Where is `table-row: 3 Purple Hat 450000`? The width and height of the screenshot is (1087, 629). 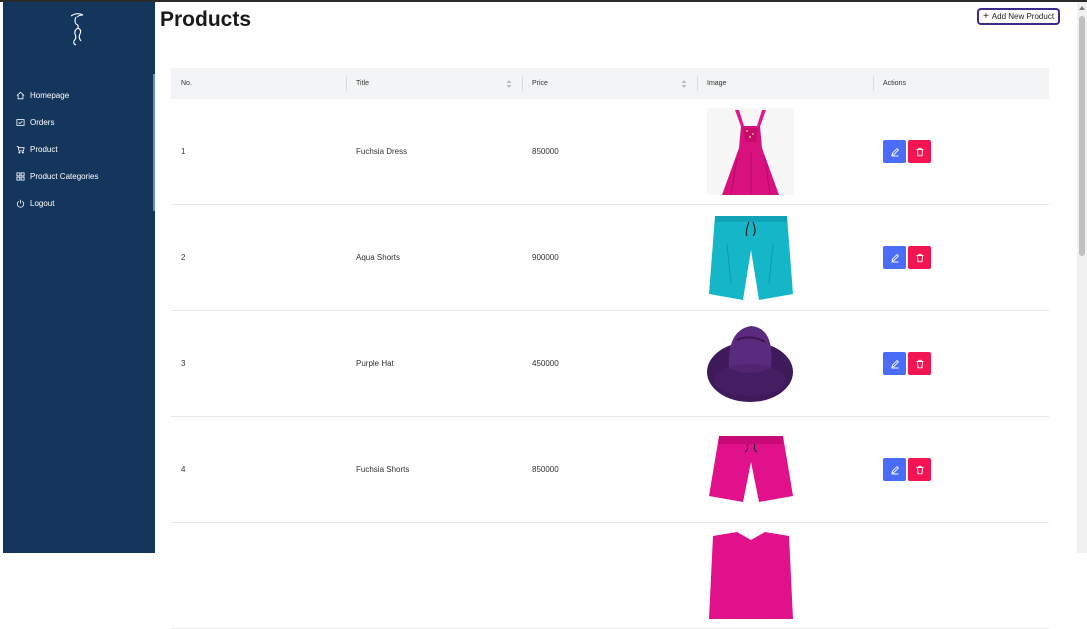 table-row: 3 Purple Hat 450000 is located at coordinates (610, 364).